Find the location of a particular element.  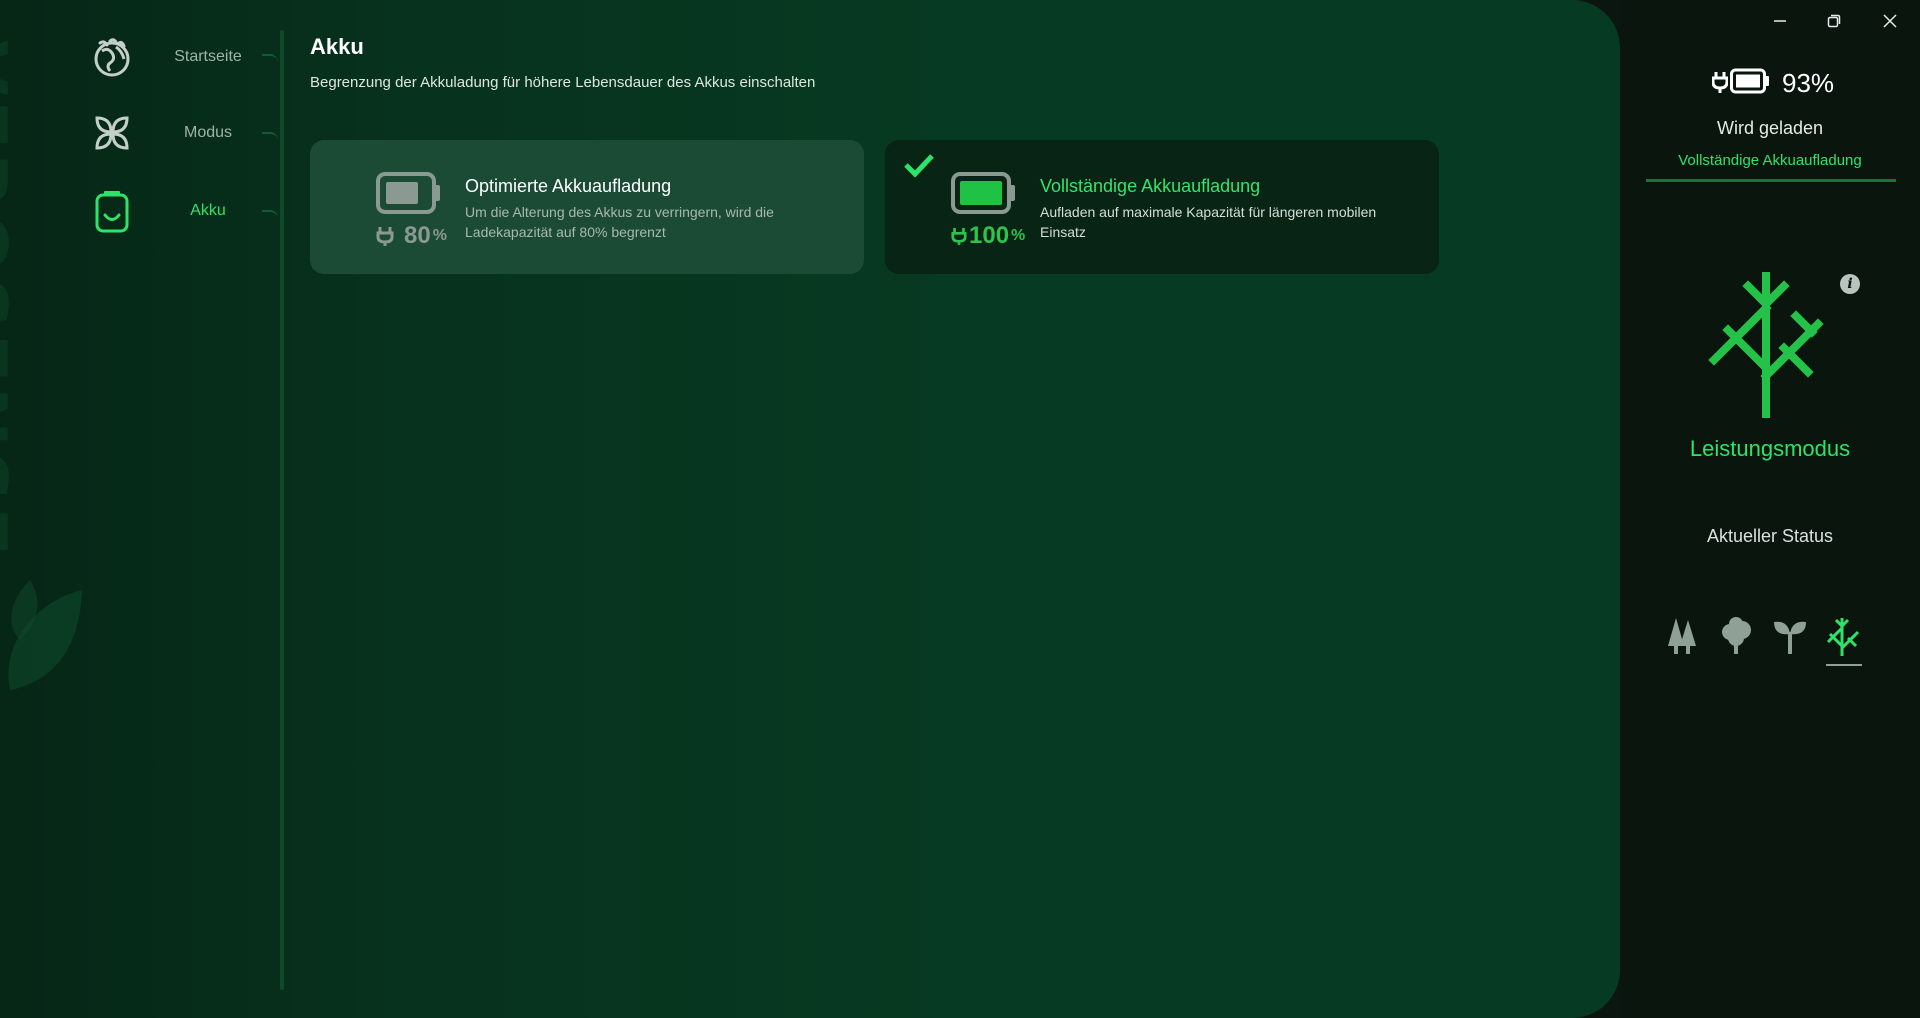

close-button is located at coordinates (1890, 21).